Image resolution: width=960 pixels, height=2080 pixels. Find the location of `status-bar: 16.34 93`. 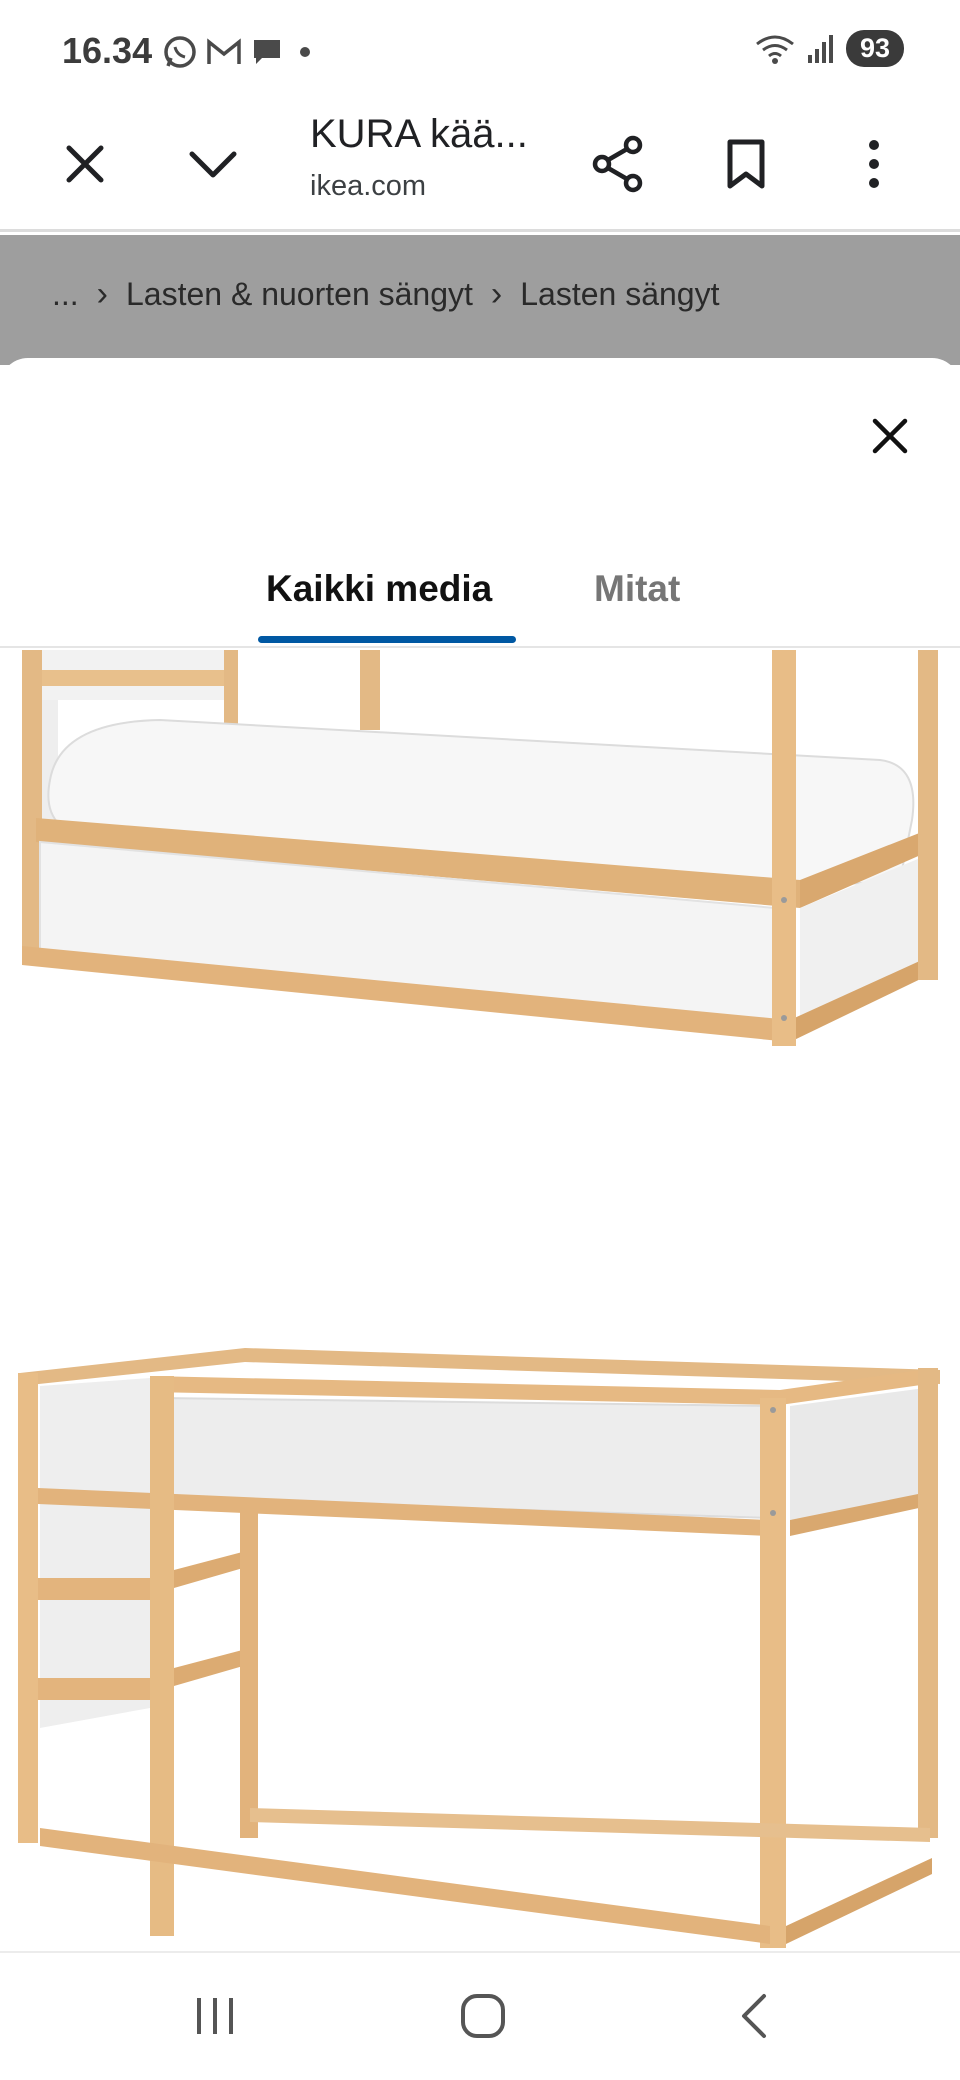

status-bar: 16.34 93 is located at coordinates (480, 50).